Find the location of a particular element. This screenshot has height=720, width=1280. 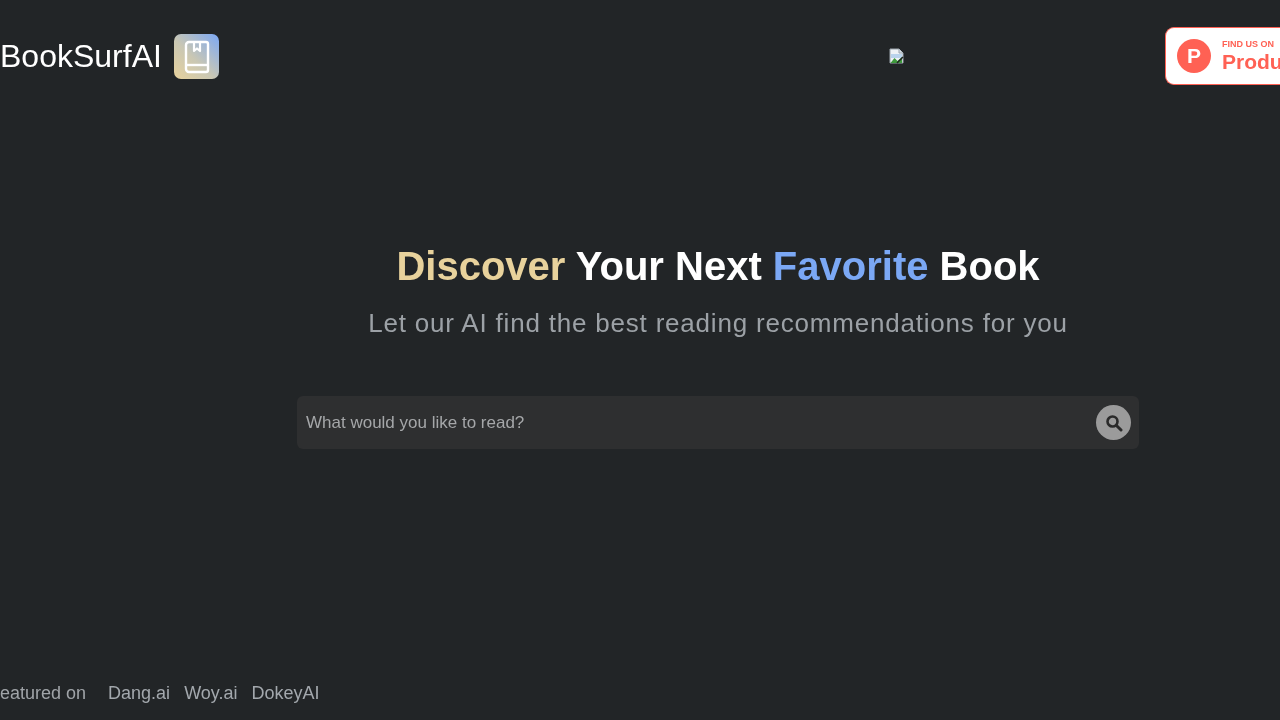

logo-text: BookSurfAI is located at coordinates (81, 56).